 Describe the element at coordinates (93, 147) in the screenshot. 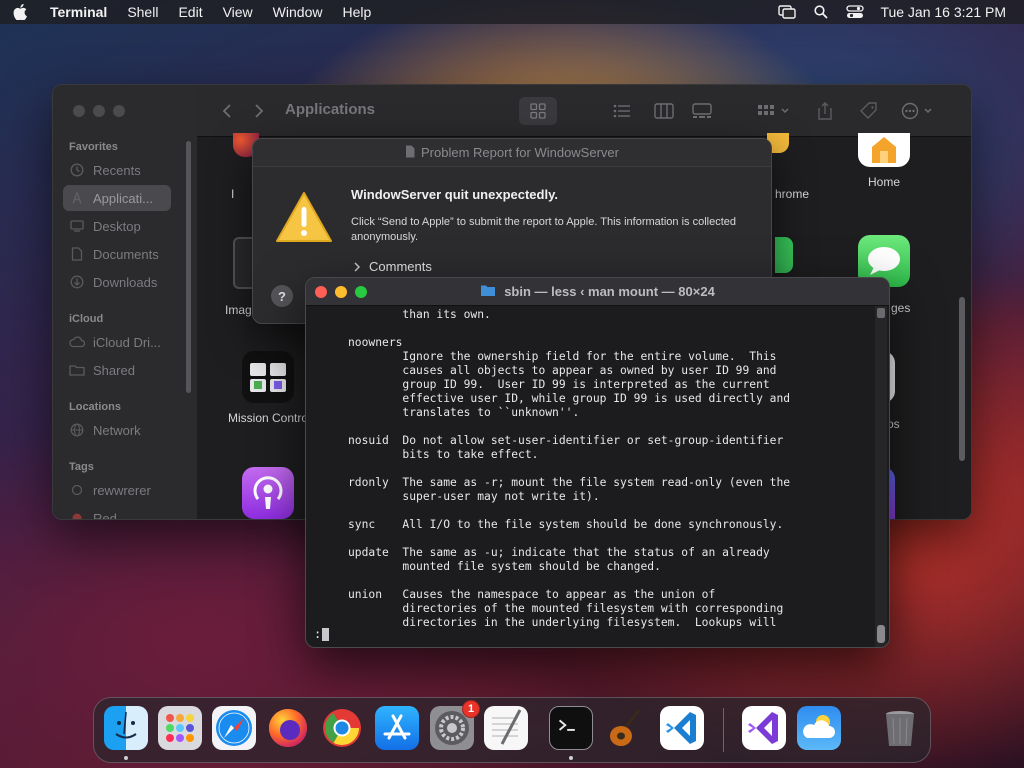

I see `sidebar-section-favorites: Favorites` at that location.